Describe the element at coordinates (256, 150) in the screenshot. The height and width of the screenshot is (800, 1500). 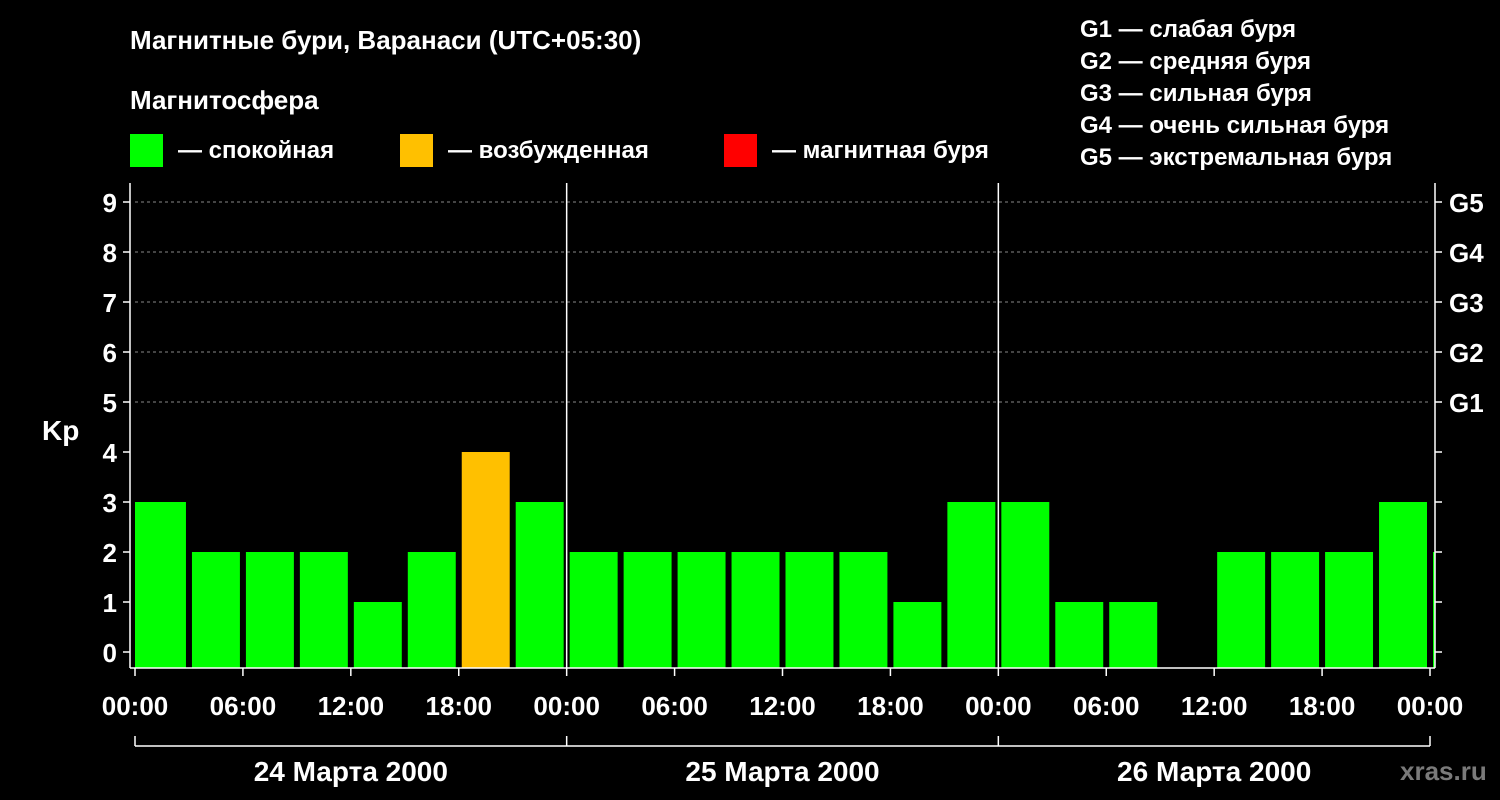
I see `legend-label-calm: — спокойная` at that location.